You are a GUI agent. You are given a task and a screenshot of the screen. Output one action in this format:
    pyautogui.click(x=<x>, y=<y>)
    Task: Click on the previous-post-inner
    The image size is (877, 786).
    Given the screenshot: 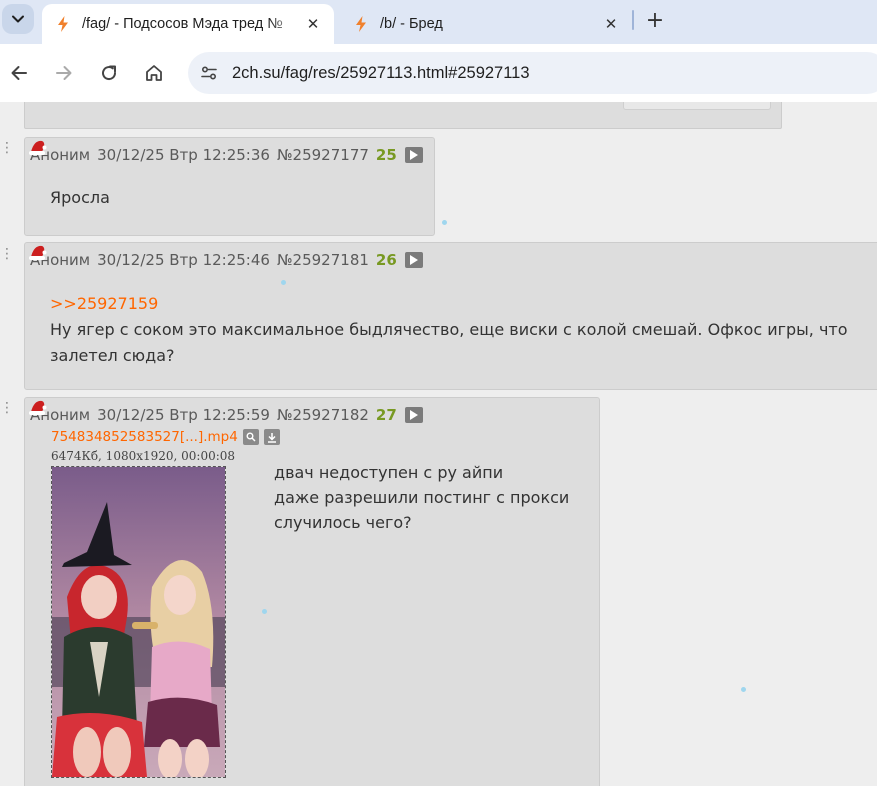 What is the action you would take?
    pyautogui.click(x=697, y=106)
    